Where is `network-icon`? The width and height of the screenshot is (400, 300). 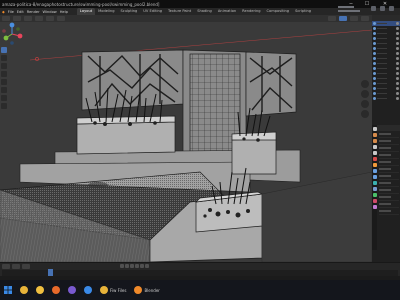 network-icon is located at coordinates (373, 8).